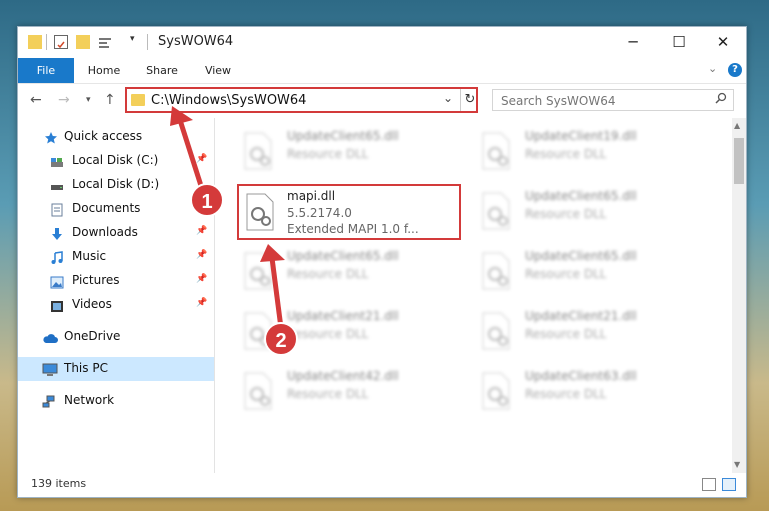 The width and height of the screenshot is (769, 511). What do you see at coordinates (227, 217) in the screenshot?
I see `annotation-arrows` at bounding box center [227, 217].